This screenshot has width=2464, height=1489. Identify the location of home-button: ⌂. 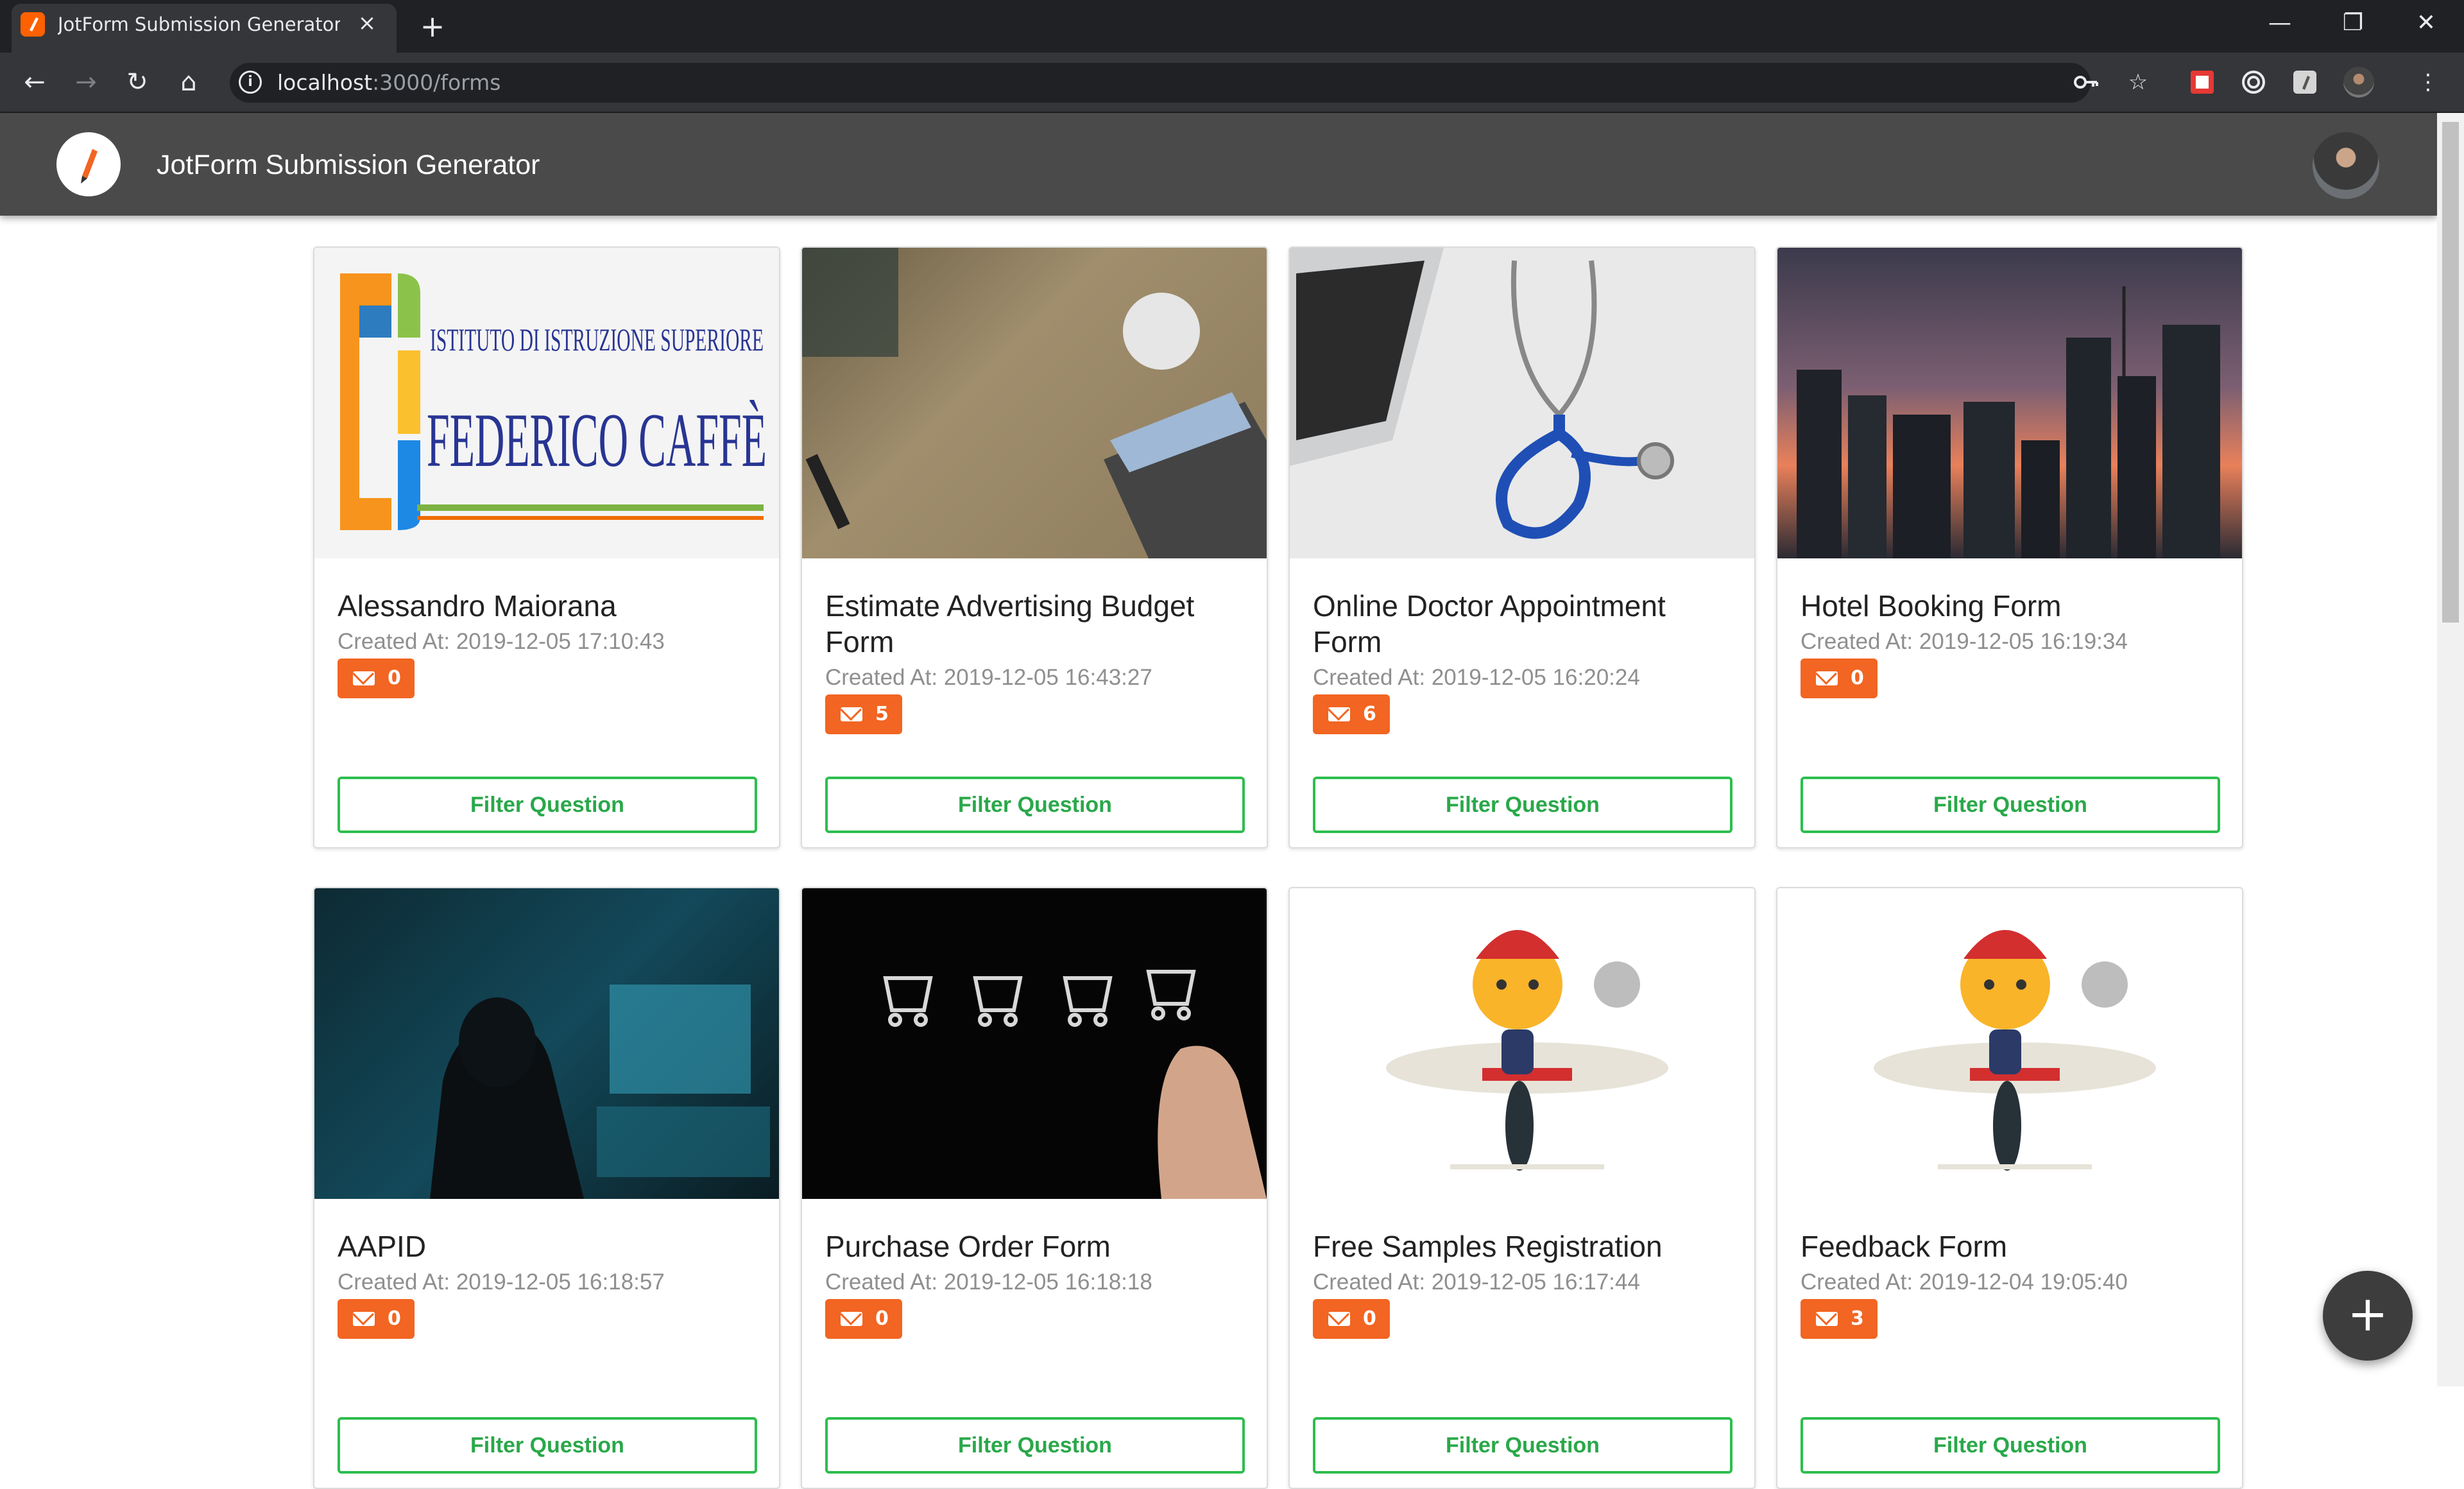
(189, 82).